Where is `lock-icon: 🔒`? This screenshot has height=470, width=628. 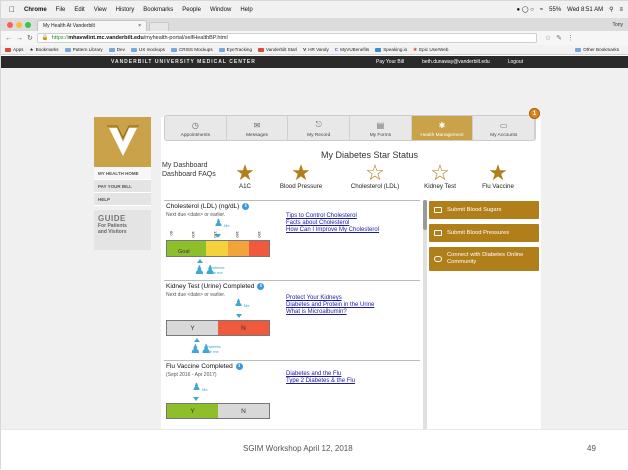
lock-icon: 🔒 is located at coordinates (45, 38).